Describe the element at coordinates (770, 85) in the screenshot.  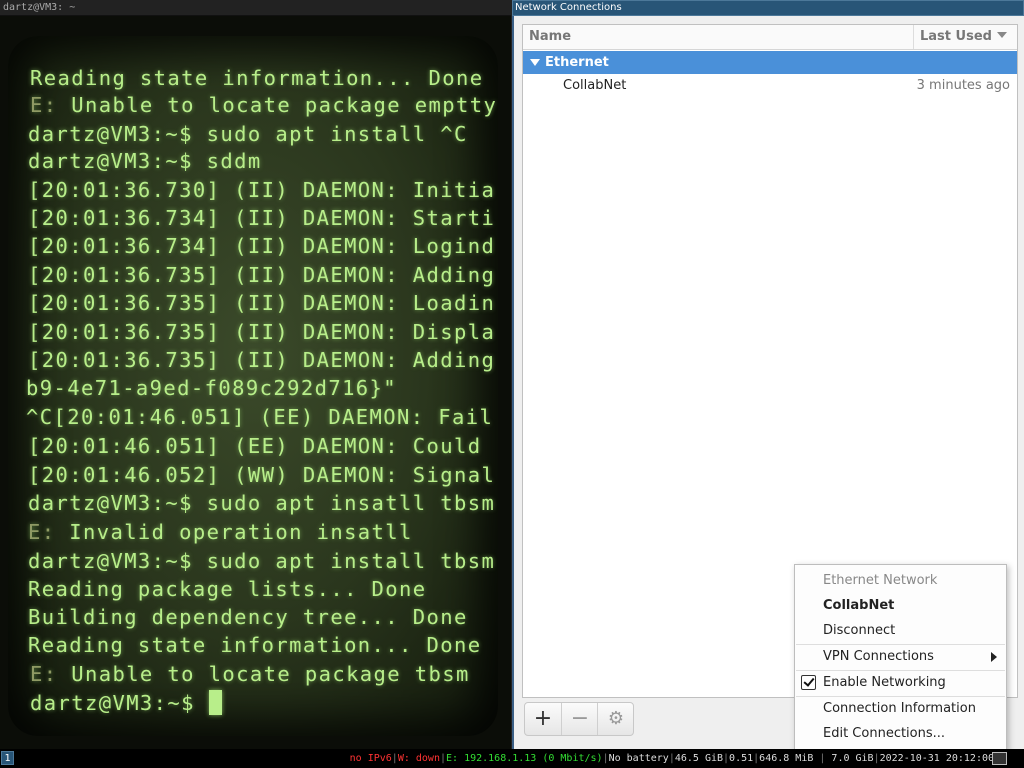
I see `connection-row: CollabNet 3 minutes ago` at that location.